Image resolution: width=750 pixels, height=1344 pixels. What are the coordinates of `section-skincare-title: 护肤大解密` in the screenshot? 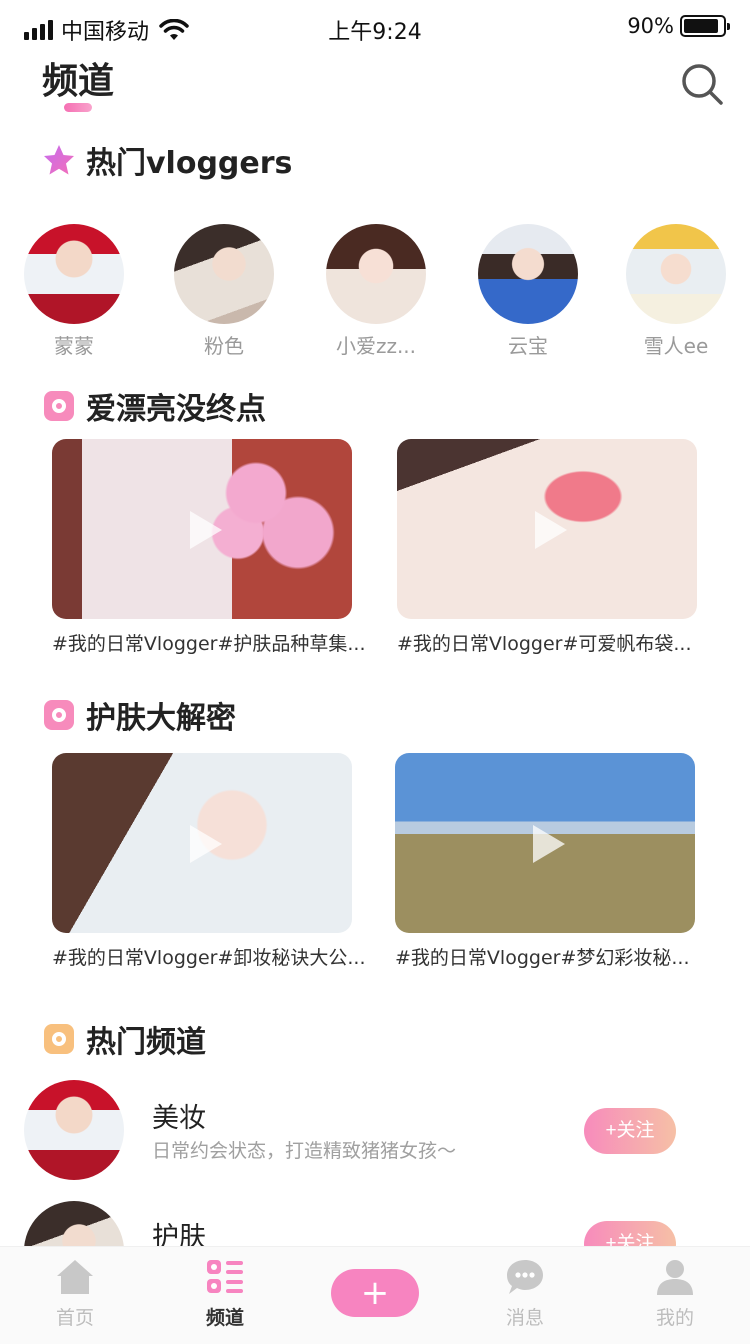 It's located at (140, 715).